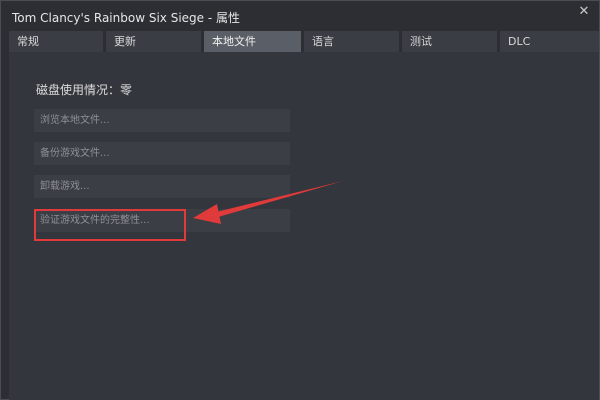 Image resolution: width=600 pixels, height=400 pixels. I want to click on window-title: Tom Clancy's Rainbow Six Siege - 属性, so click(126, 18).